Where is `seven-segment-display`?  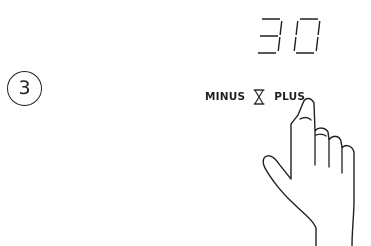
seven-segment-display is located at coordinates (289, 36).